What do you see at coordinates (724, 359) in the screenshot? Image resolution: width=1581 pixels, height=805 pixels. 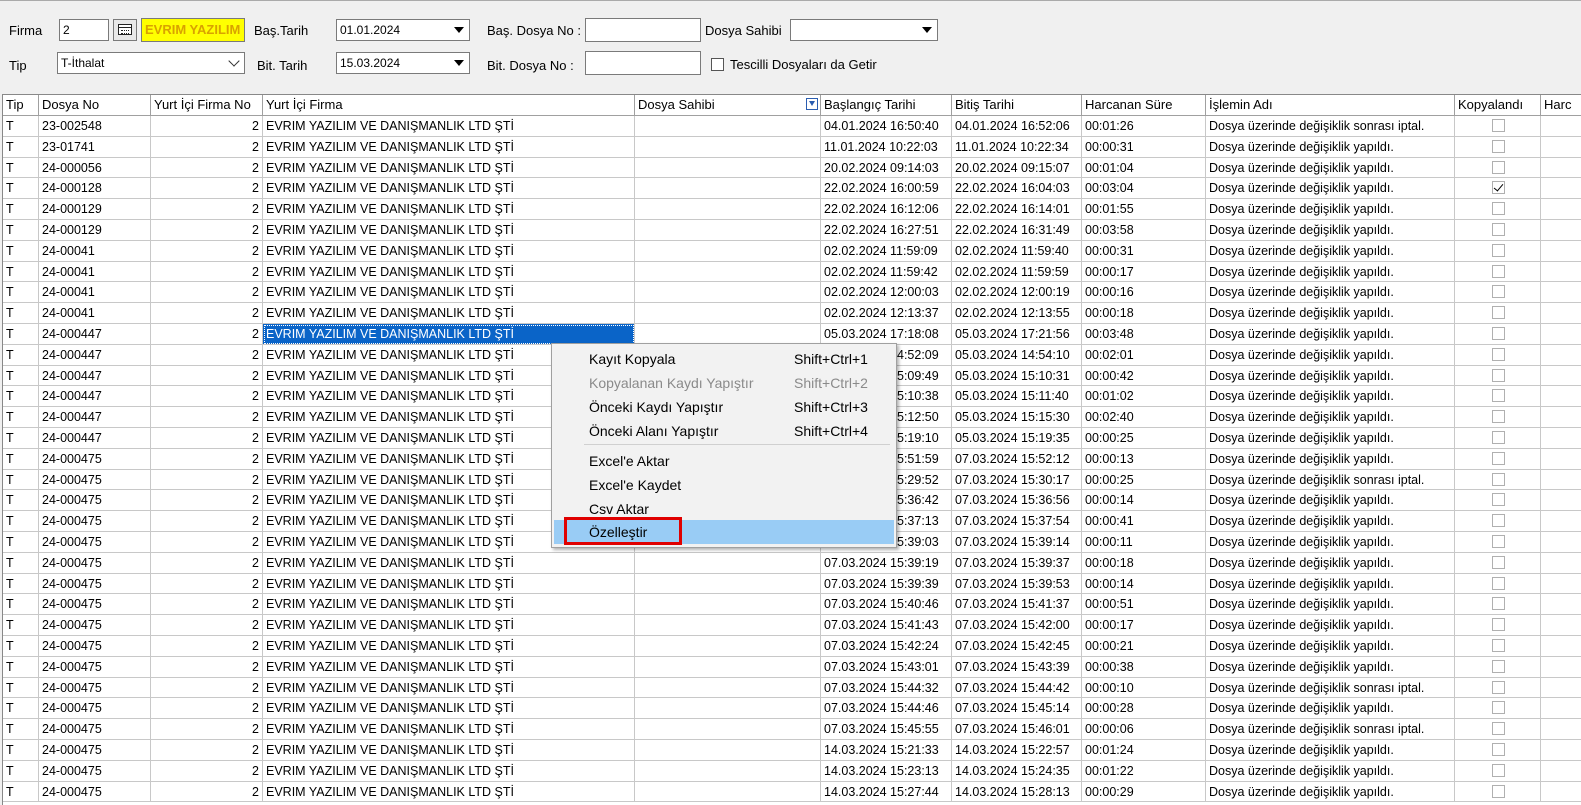 I see `menu-item-kayit-kopyala: Kayıt Kopyala Shift+Ctrl+1` at bounding box center [724, 359].